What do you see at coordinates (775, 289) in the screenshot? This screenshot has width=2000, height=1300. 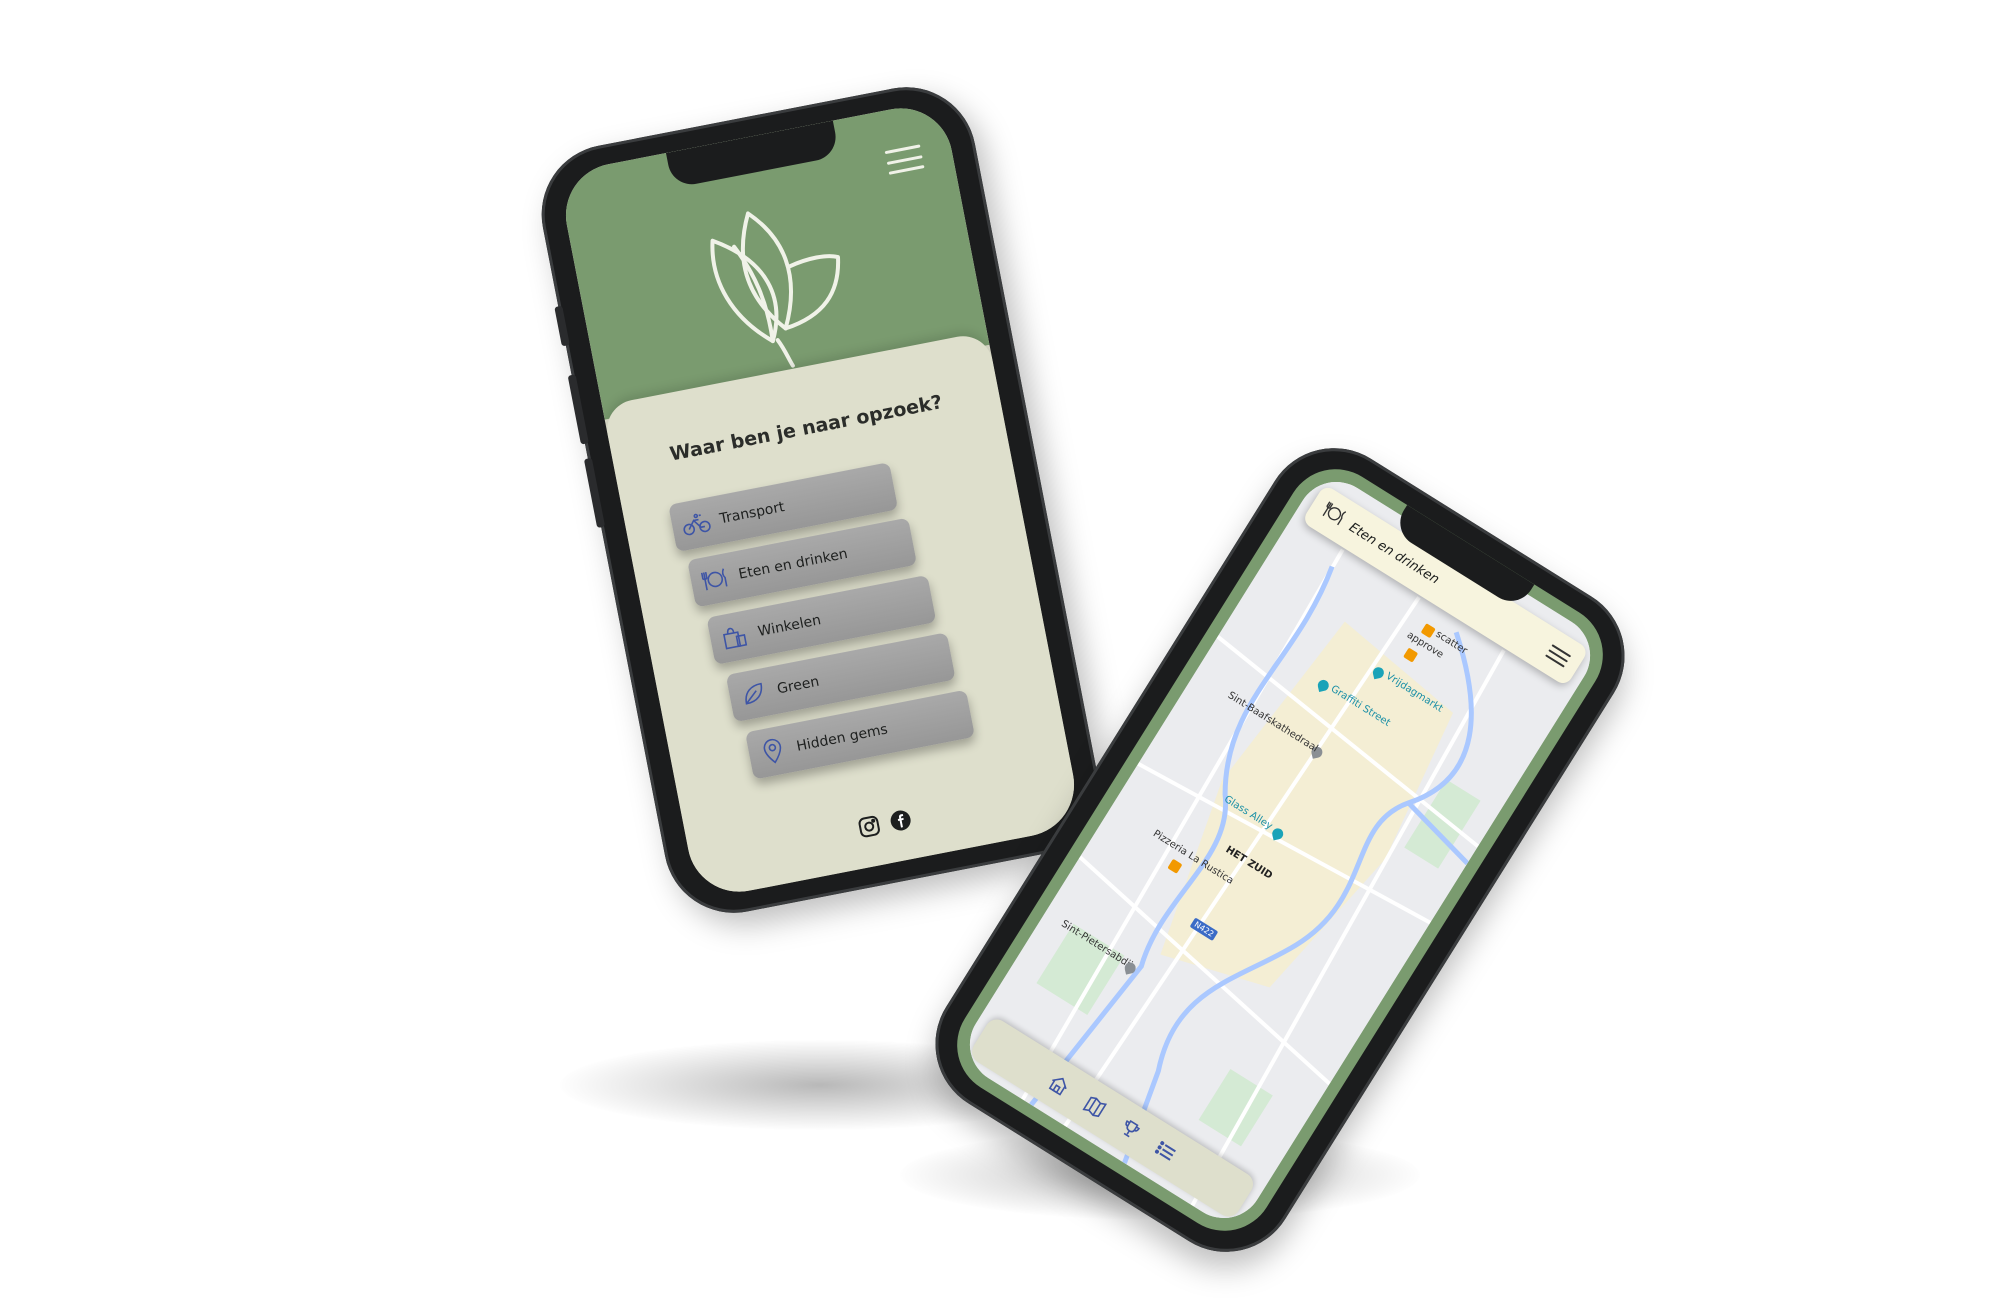 I see `leaf-logo-icon` at bounding box center [775, 289].